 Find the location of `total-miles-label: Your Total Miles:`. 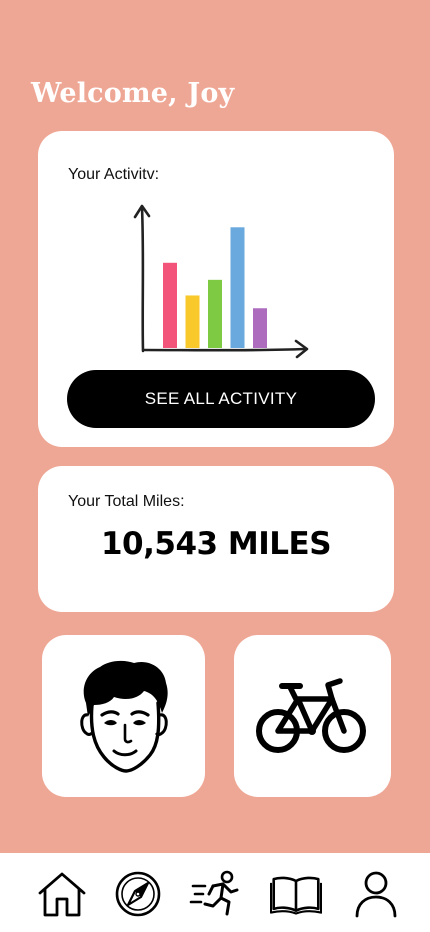

total-miles-label: Your Total Miles: is located at coordinates (126, 501).